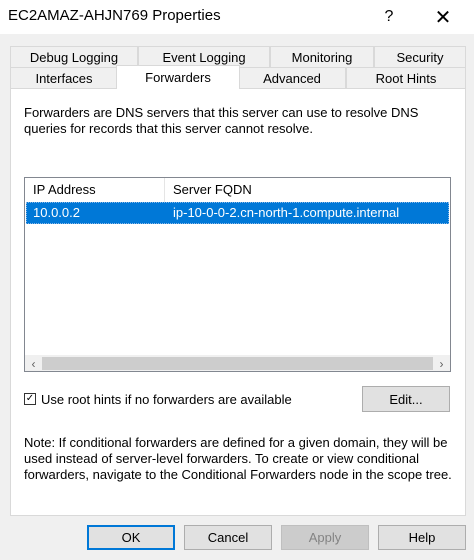  I want to click on tab-monitoring: Monitoring, so click(322, 57).